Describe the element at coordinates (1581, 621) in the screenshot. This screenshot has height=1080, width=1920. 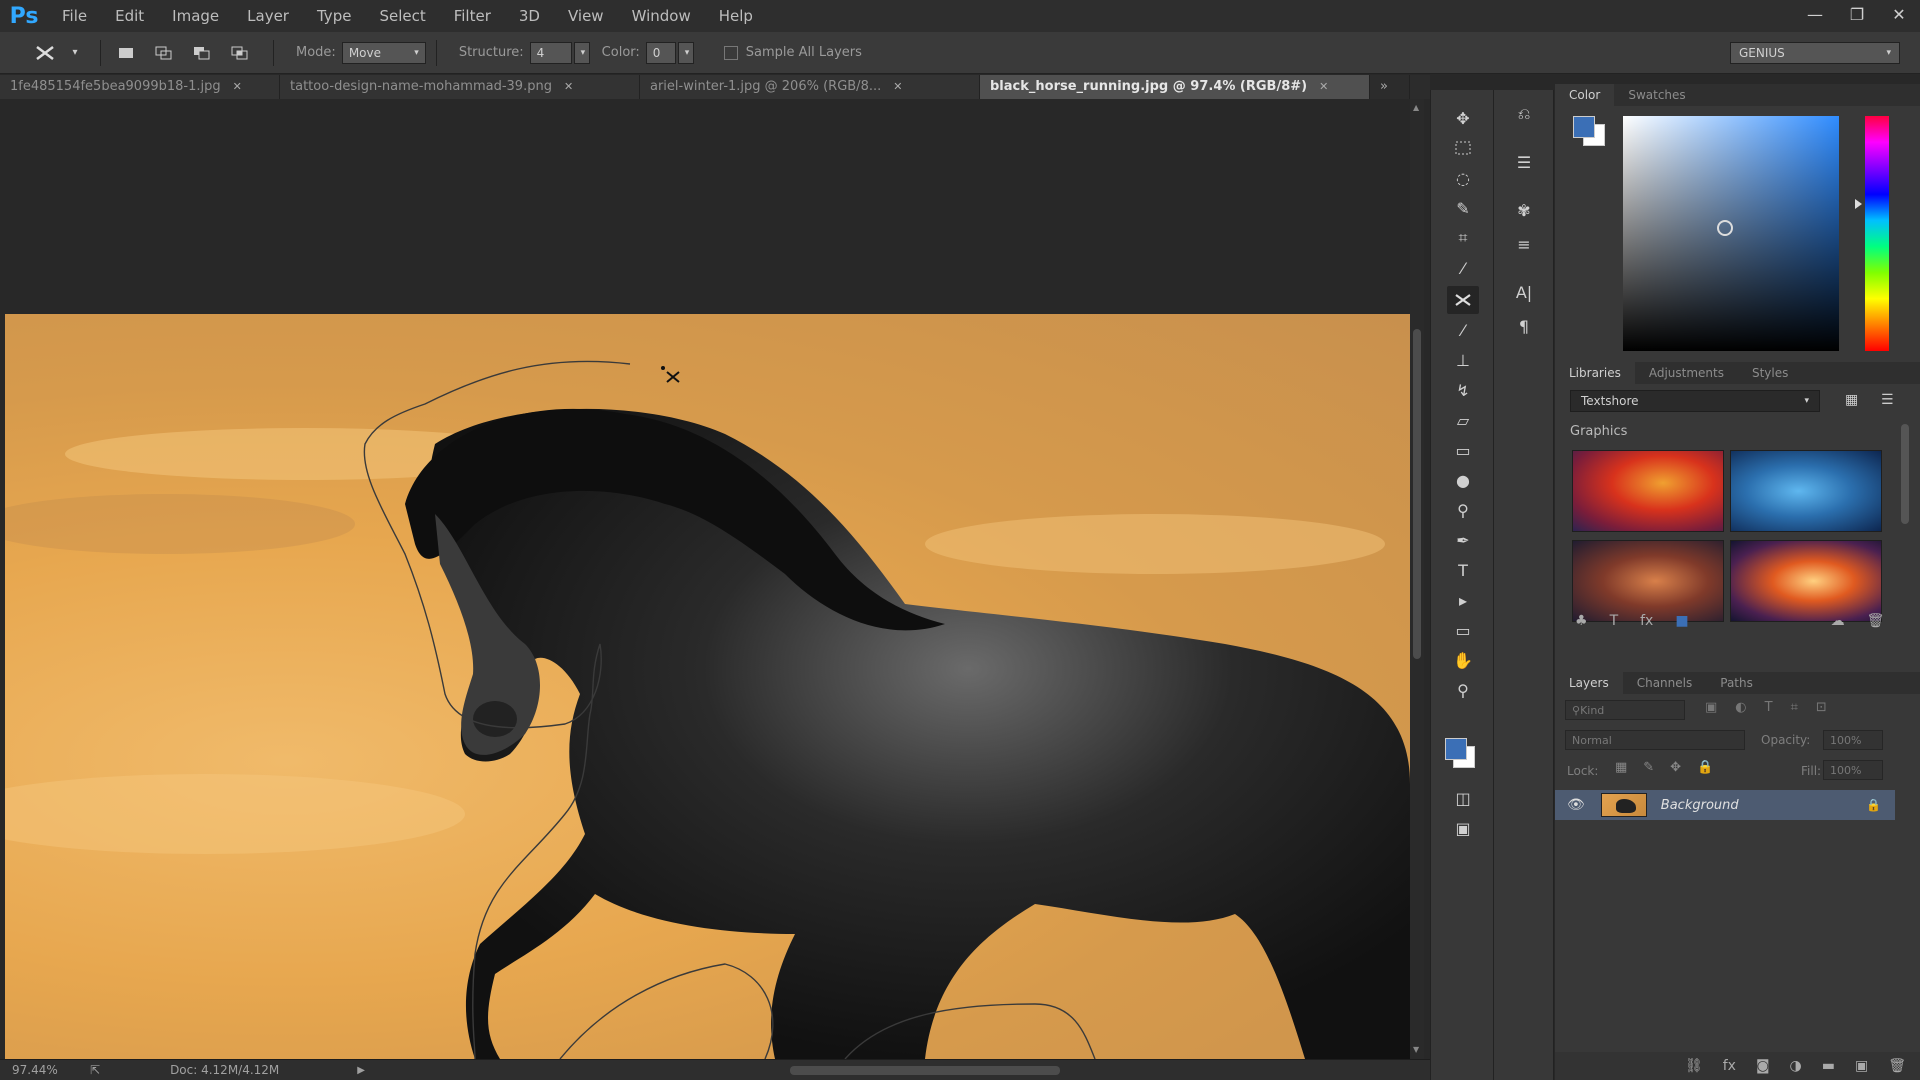
I see `add-graphic-icon: ♣` at that location.